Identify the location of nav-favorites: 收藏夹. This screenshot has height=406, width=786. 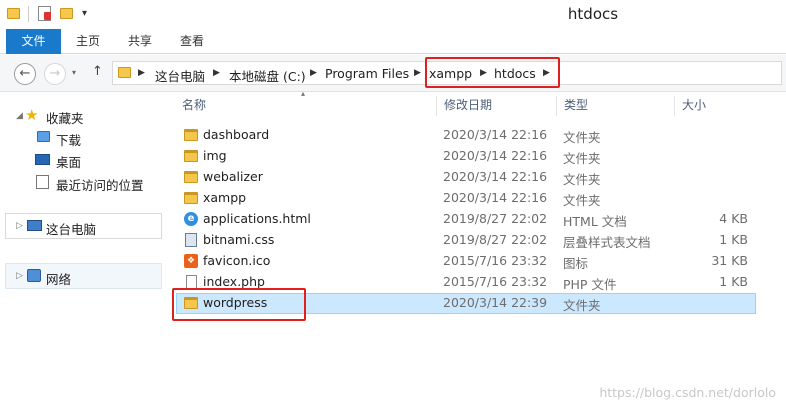
(65, 117).